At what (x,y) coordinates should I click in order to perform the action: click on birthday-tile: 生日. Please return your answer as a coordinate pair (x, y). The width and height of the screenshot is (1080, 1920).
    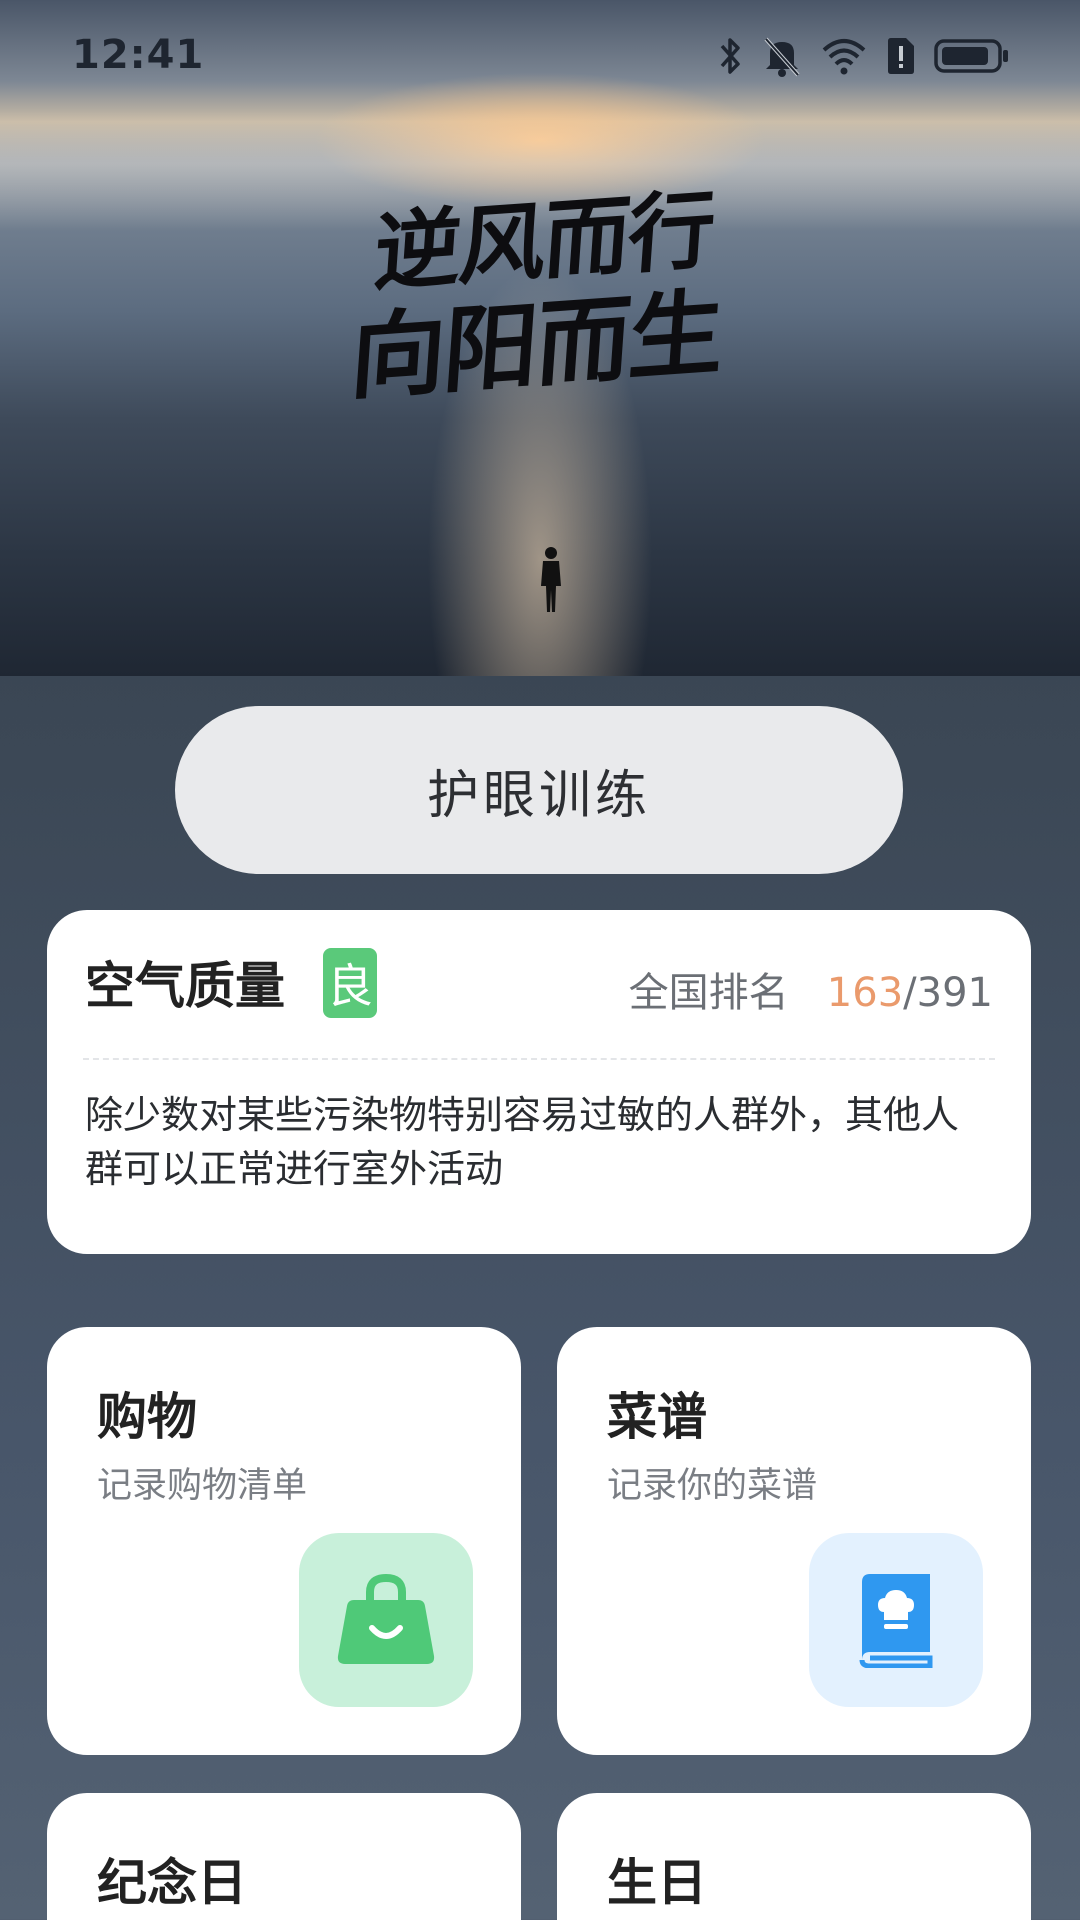
    Looking at the image, I should click on (794, 1856).